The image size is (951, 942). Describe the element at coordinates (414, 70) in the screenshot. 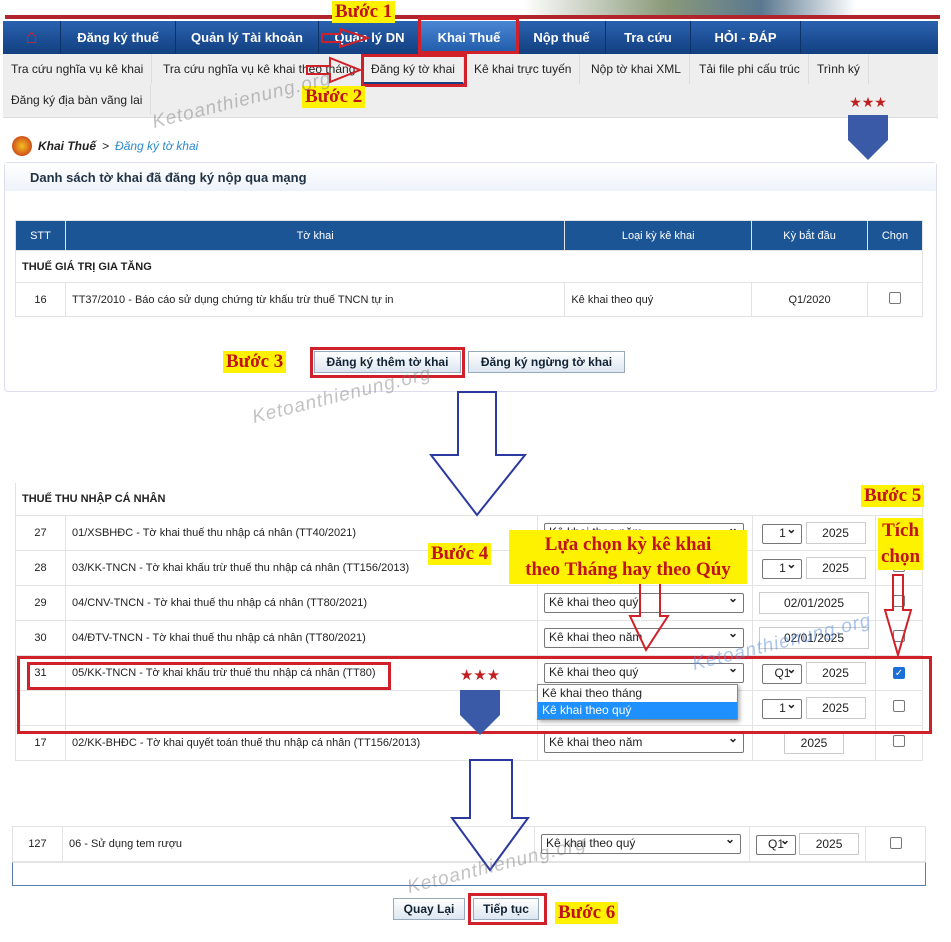

I see `highlight-step2` at that location.